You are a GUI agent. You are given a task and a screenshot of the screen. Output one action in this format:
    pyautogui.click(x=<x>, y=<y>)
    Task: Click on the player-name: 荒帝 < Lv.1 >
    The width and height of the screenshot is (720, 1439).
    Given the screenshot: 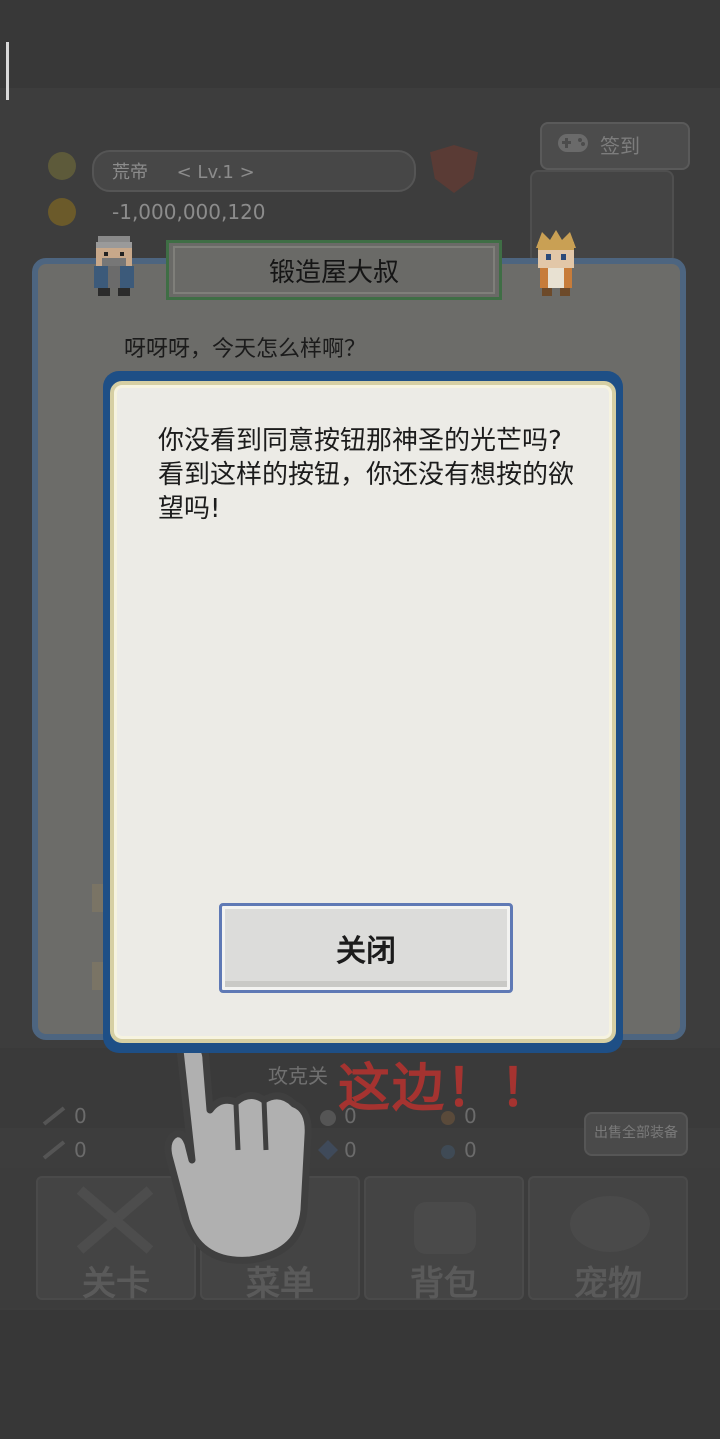 What is the action you would take?
    pyautogui.click(x=183, y=172)
    